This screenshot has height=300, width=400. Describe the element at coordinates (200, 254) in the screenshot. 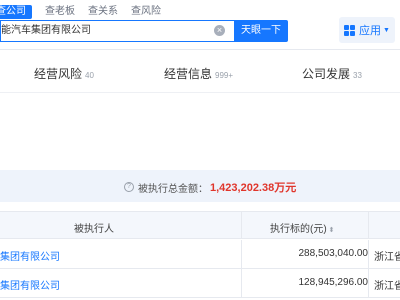

I see `table-row: 集团有限公司 288,503,040.00 浙江省` at that location.